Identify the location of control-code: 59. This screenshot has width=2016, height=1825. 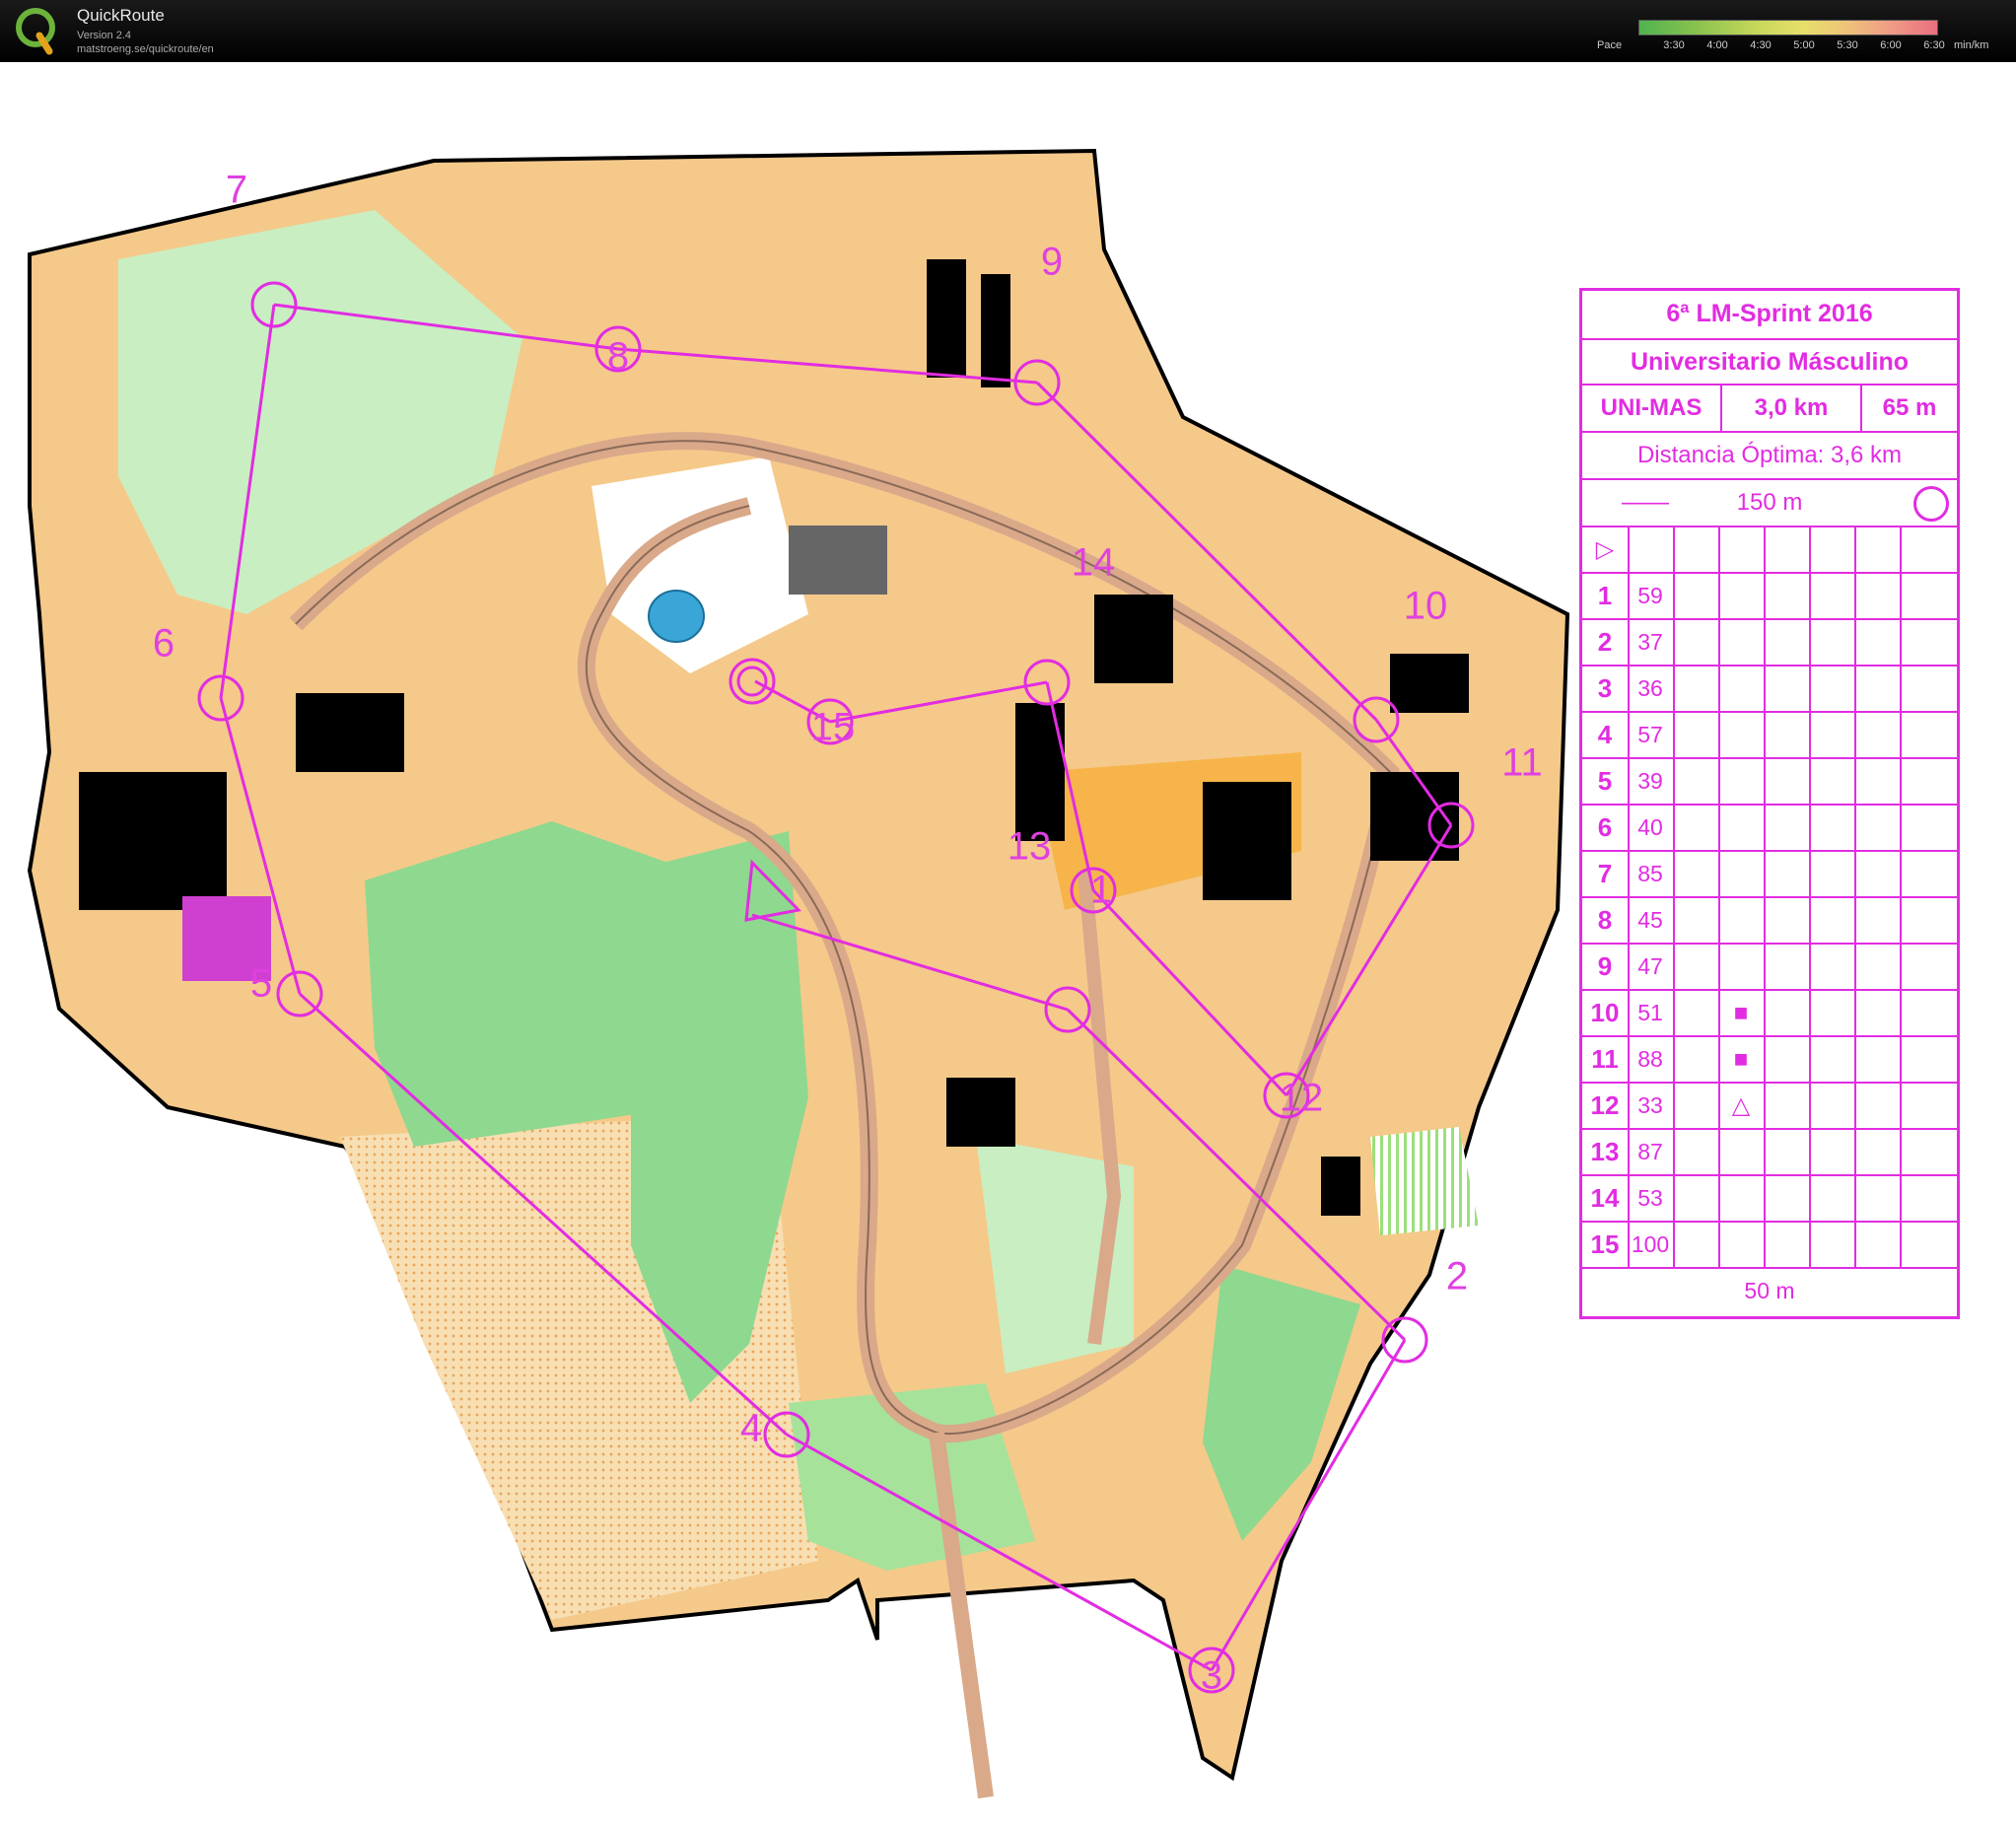
(1650, 595).